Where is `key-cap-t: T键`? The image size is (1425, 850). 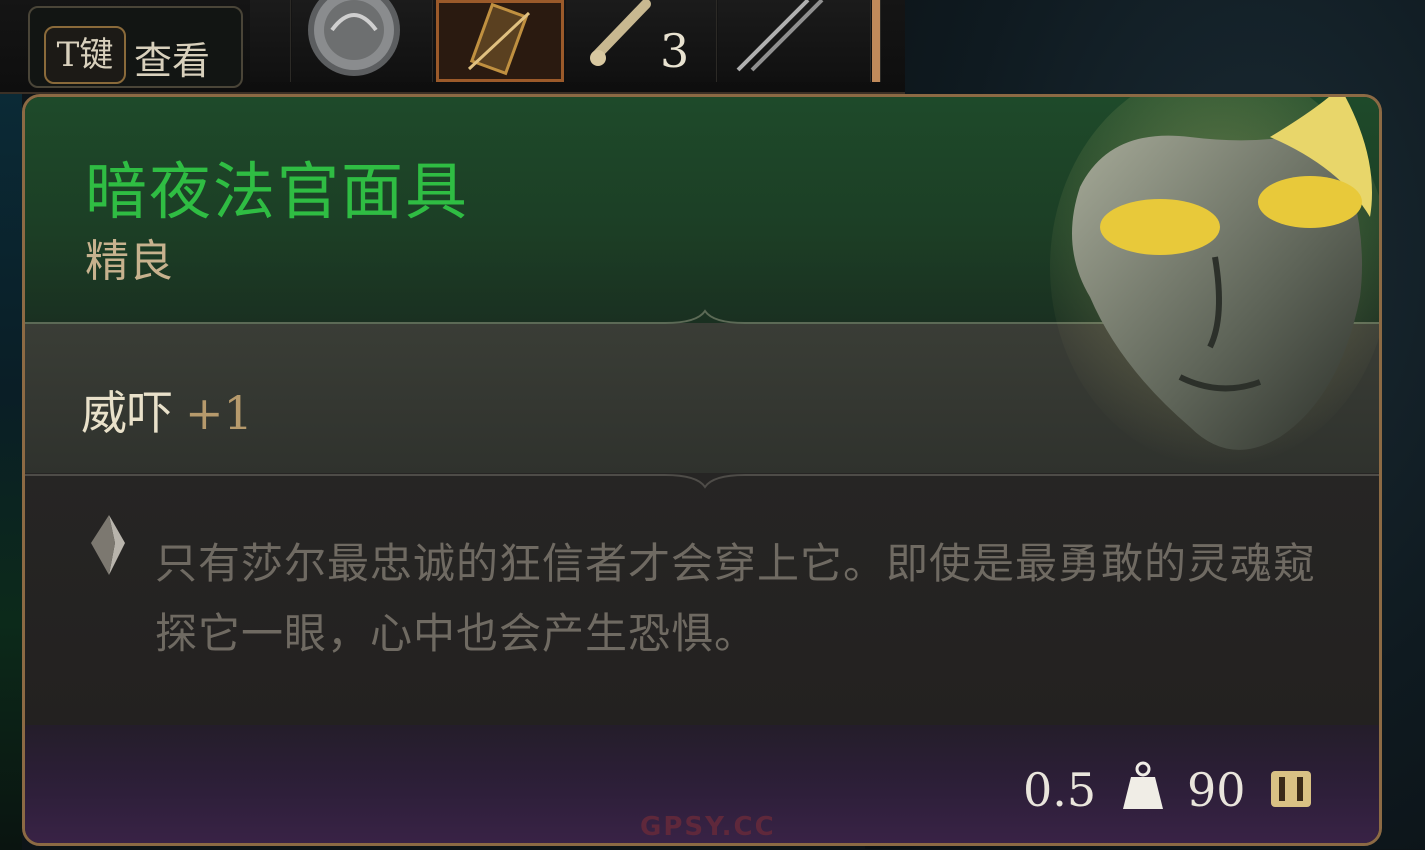
key-cap-t: T键 is located at coordinates (85, 55).